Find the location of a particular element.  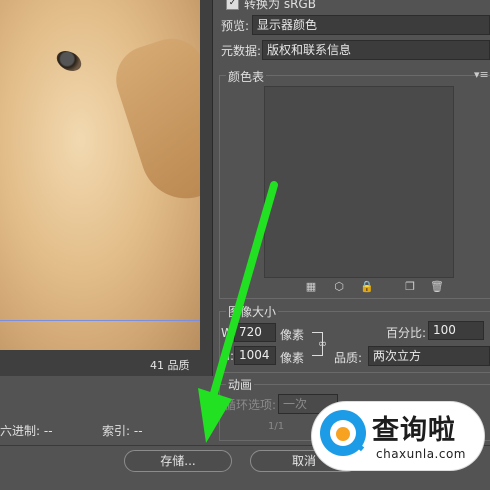

link-icon: ∞ is located at coordinates (322, 343).